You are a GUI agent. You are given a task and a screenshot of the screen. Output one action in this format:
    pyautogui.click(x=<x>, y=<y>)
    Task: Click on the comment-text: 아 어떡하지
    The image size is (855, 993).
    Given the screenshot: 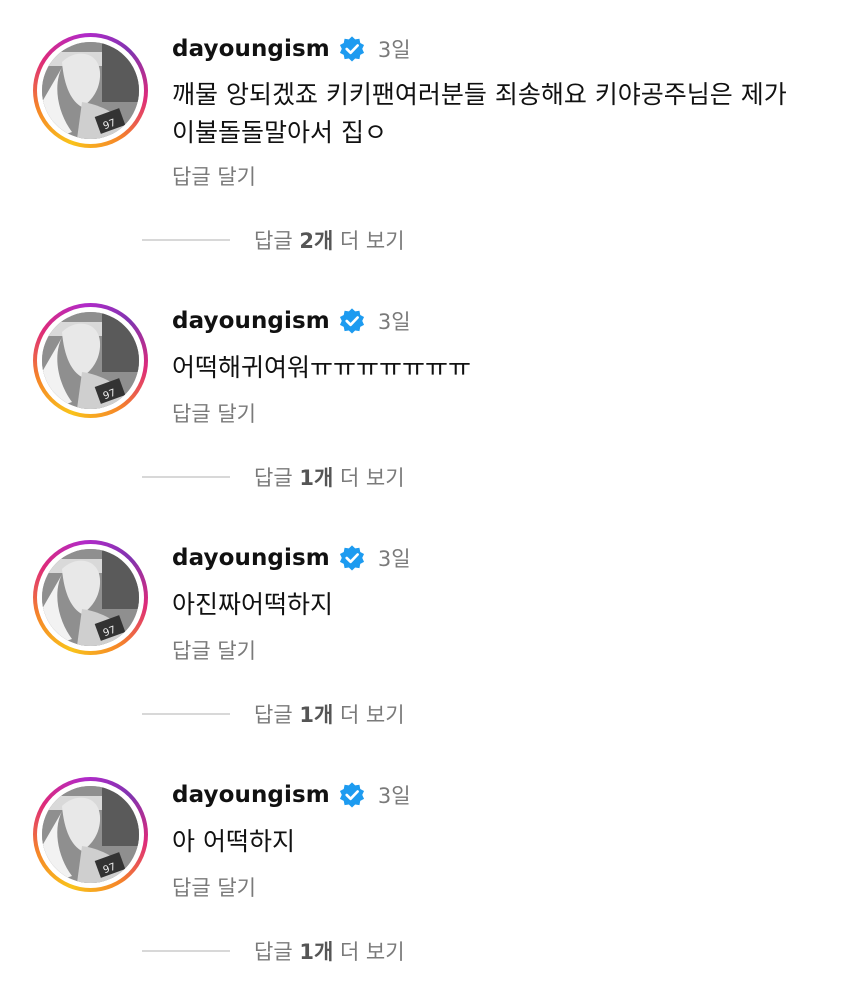 What is the action you would take?
    pyautogui.click(x=233, y=841)
    